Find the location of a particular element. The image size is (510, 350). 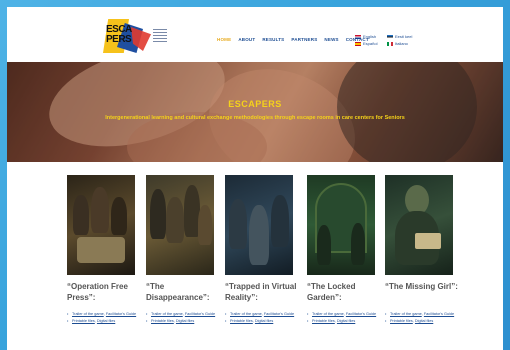

nav-about: ABOUT is located at coordinates (246, 39).